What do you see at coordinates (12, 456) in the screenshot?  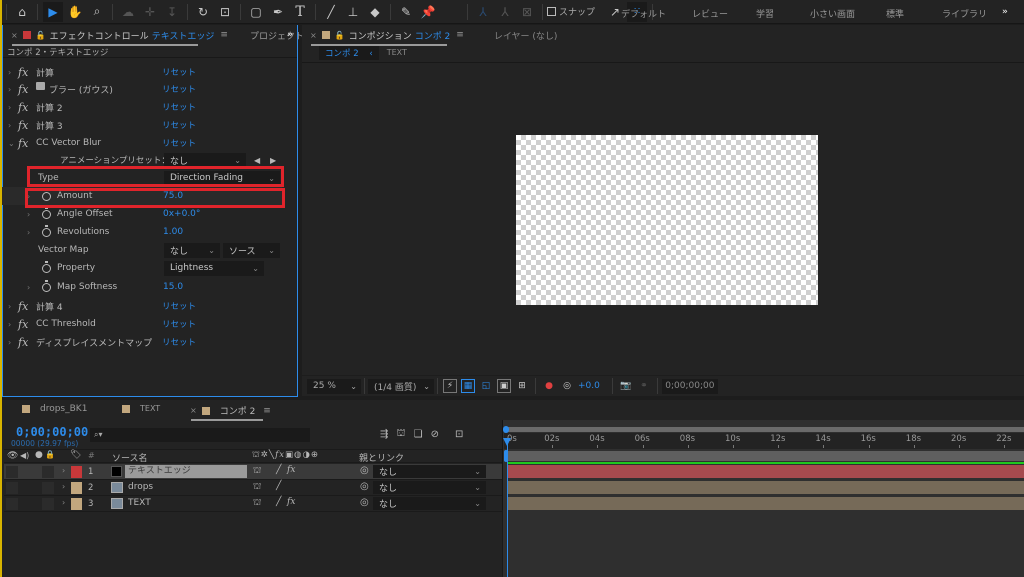 I see `eye-icon: 👁` at bounding box center [12, 456].